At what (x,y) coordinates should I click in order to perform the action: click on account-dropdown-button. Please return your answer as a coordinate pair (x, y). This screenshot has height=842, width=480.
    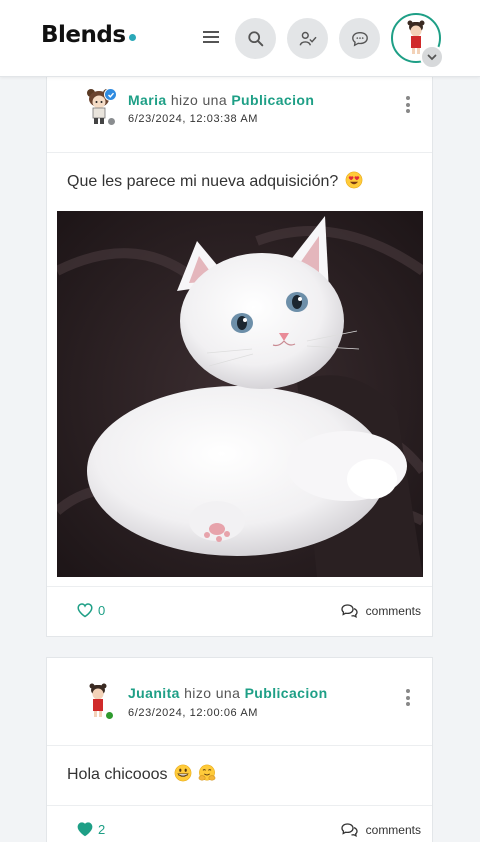
    Looking at the image, I should click on (432, 57).